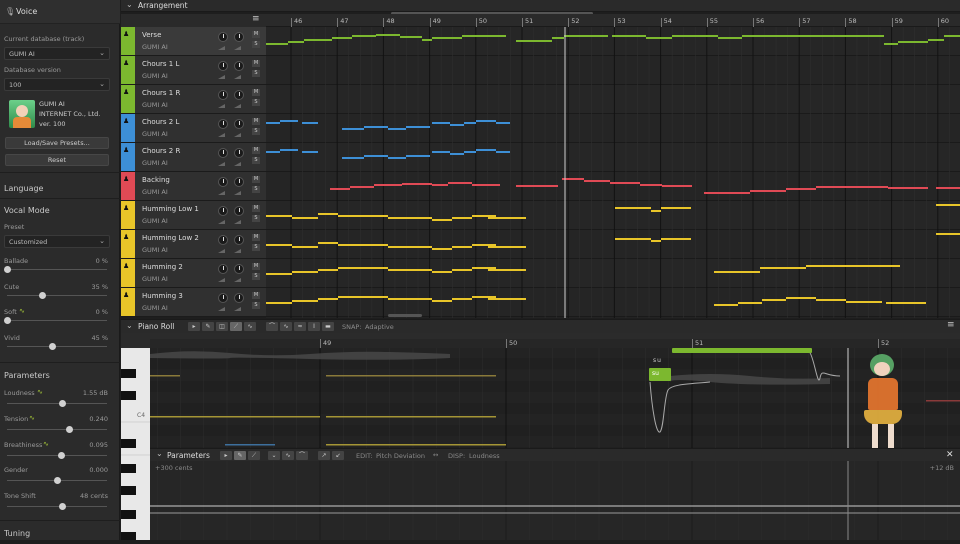 This screenshot has height=544, width=960. I want to click on selected-note-bar, so click(742, 350).